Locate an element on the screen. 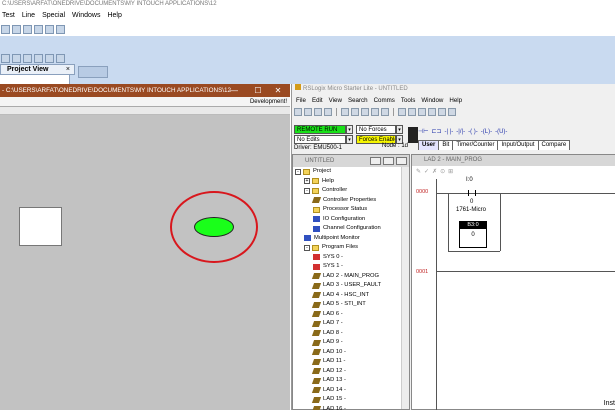 This screenshot has width=615, height=410. minimize-button: — is located at coordinates (234, 90).